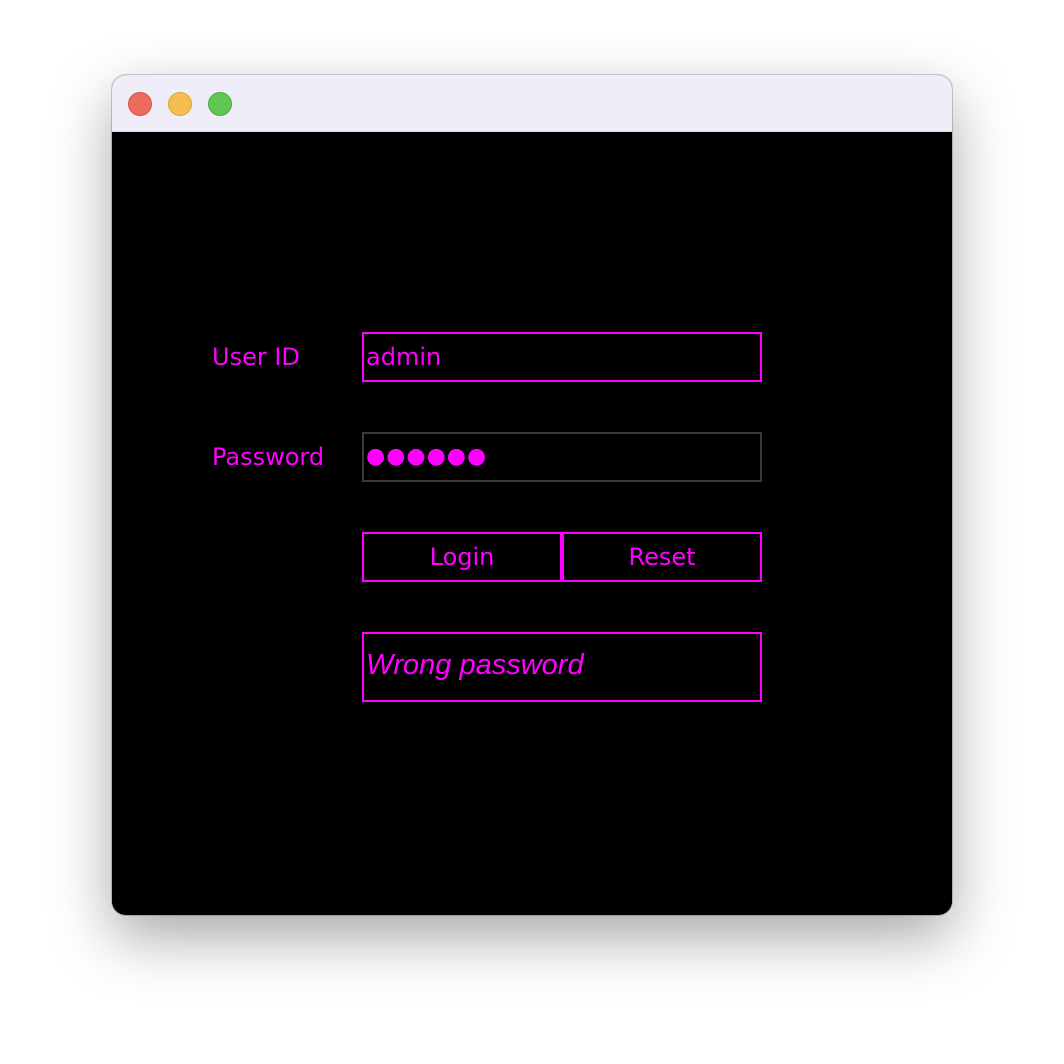 The height and width of the screenshot is (1064, 1064). I want to click on error-message: Wrong password, so click(562, 667).